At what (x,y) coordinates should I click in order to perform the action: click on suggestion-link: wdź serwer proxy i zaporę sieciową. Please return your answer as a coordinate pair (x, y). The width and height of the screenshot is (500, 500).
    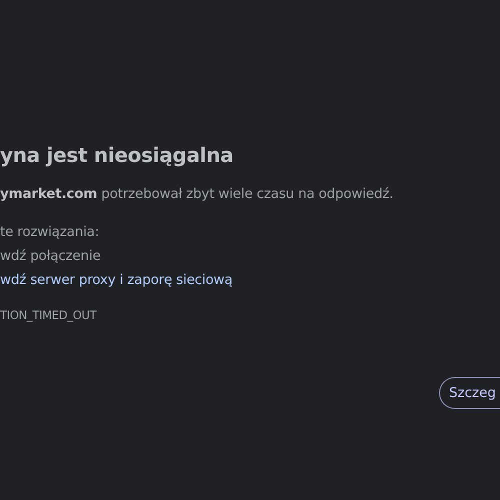
    Looking at the image, I should click on (116, 280).